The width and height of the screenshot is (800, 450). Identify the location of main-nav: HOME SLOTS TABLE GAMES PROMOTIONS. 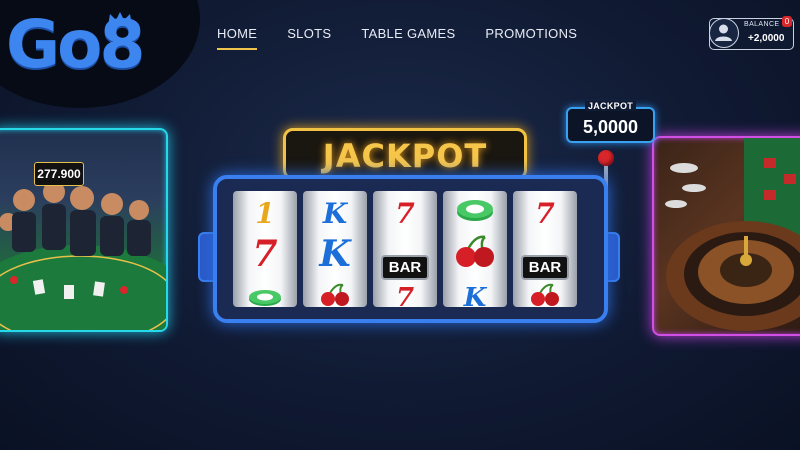
(398, 37).